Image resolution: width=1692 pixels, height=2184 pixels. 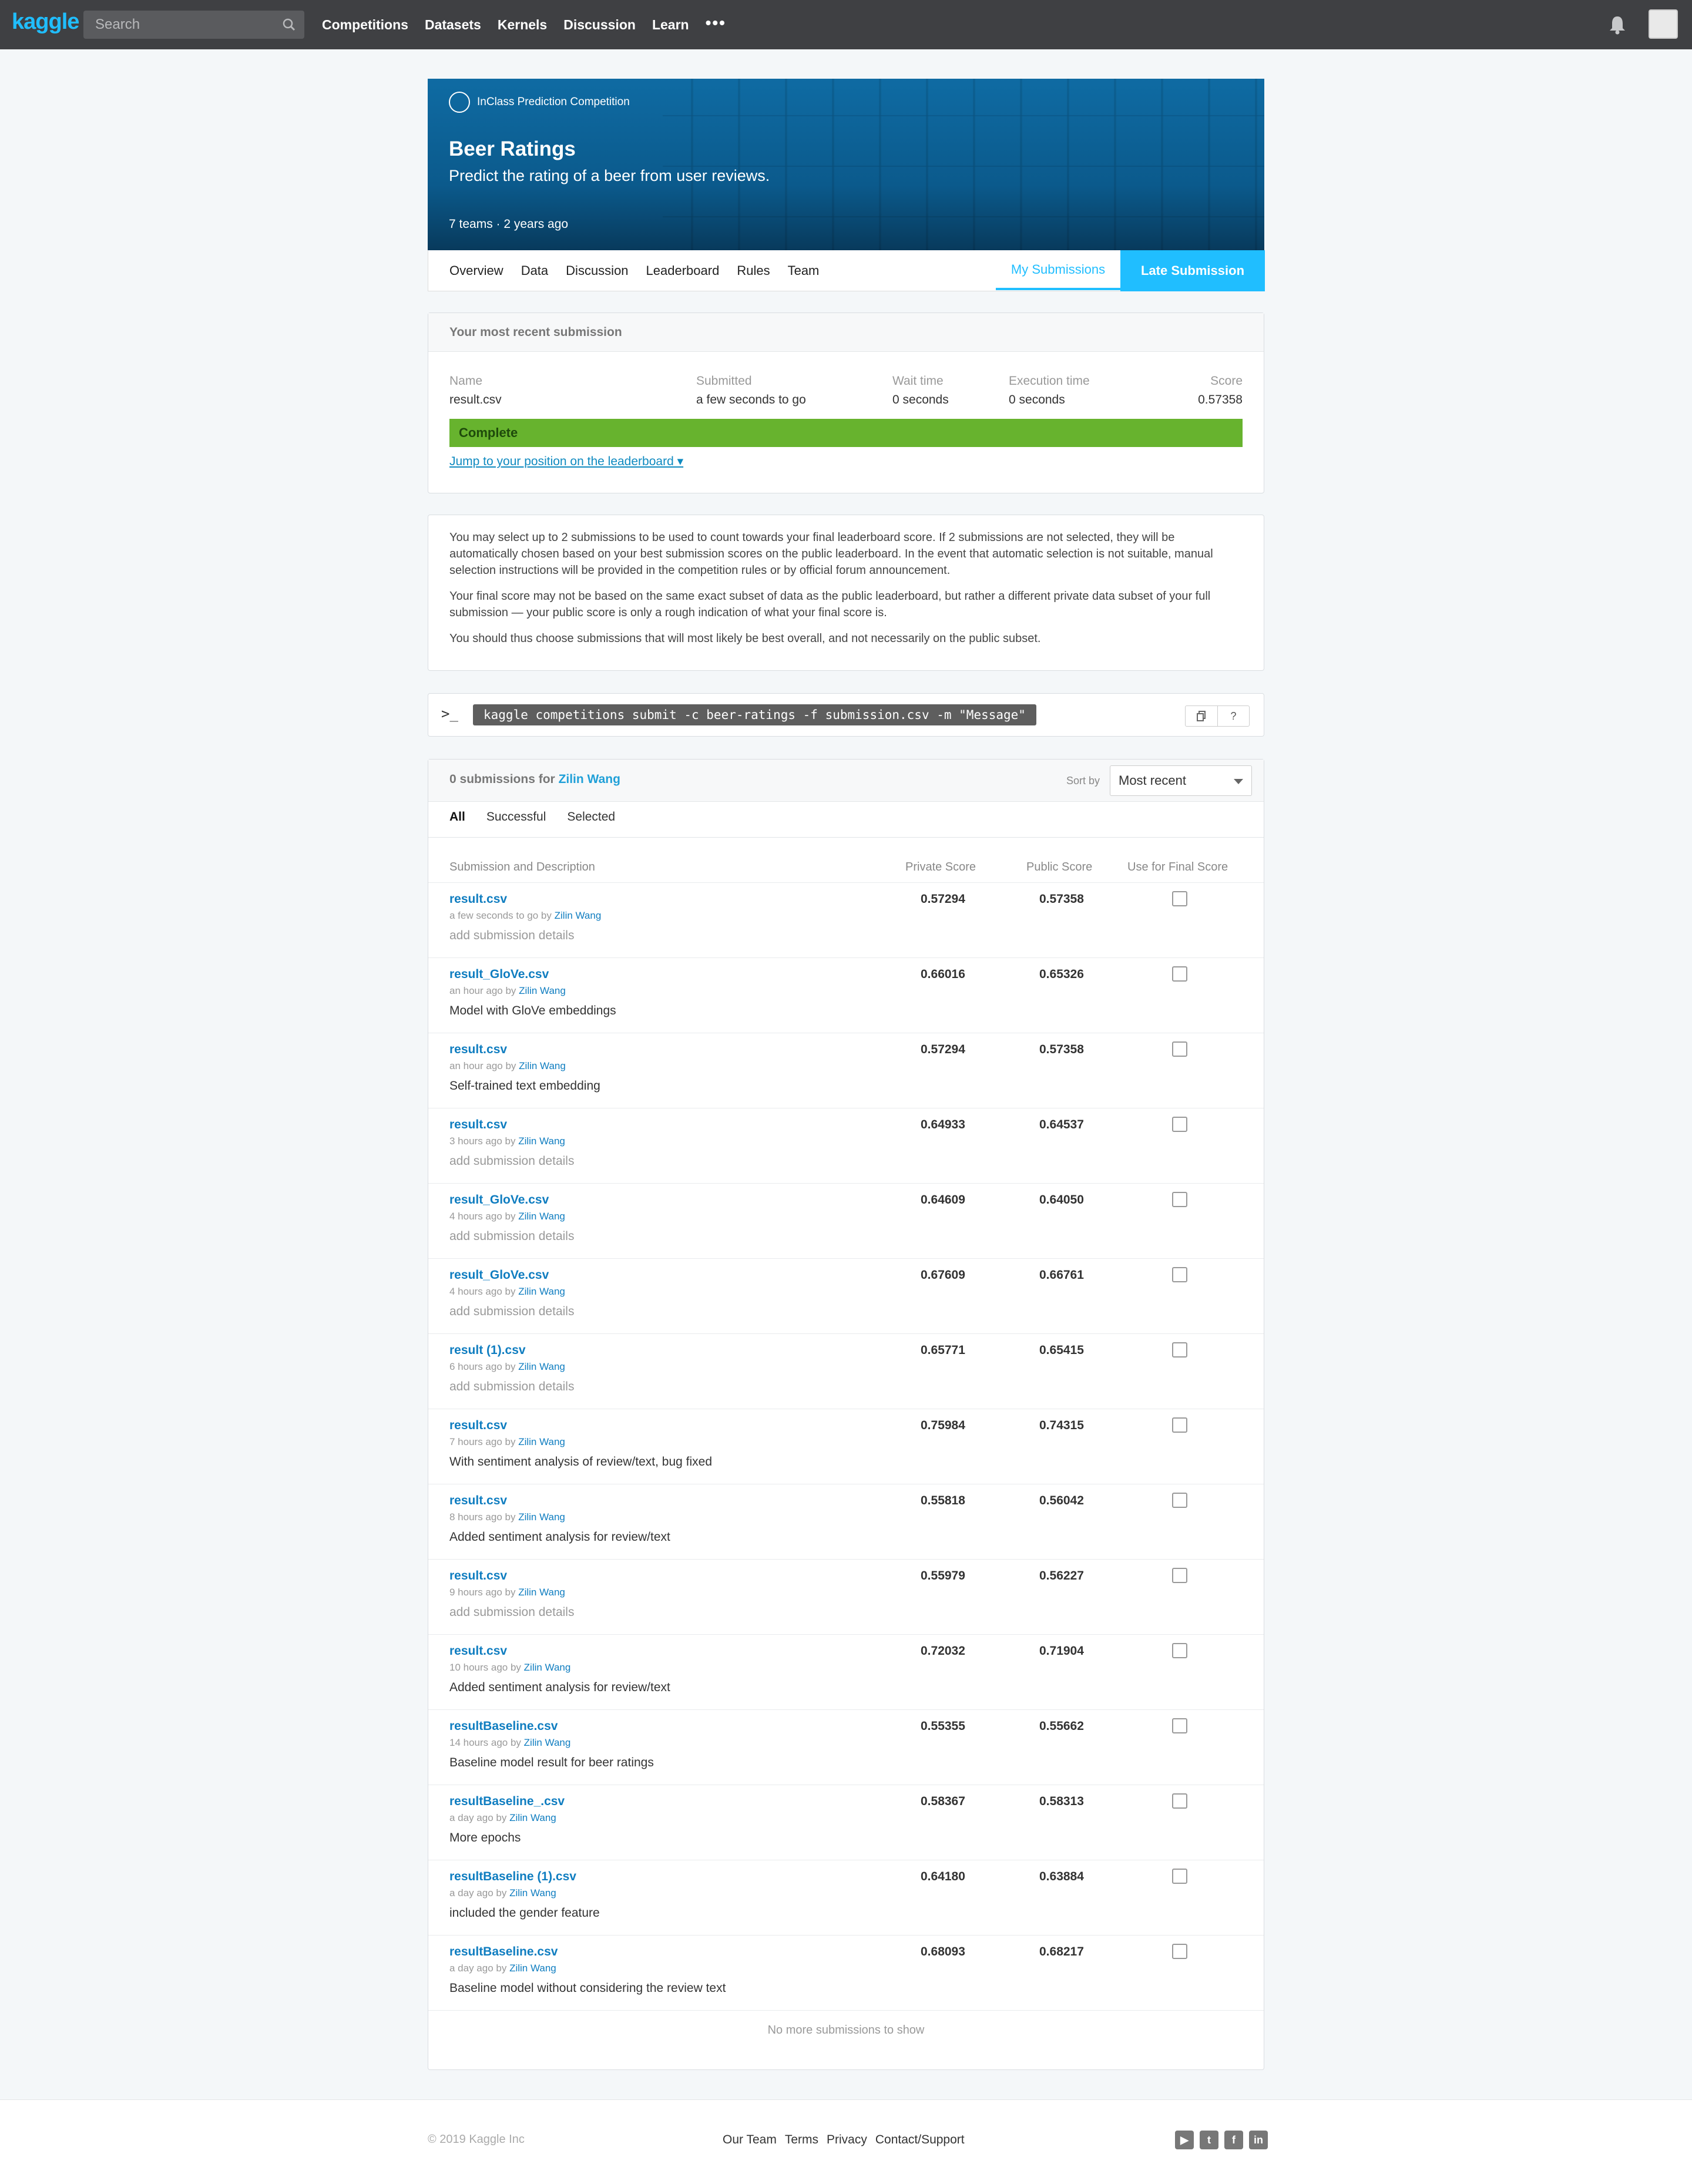 I want to click on tab-overview: Overview, so click(x=476, y=270).